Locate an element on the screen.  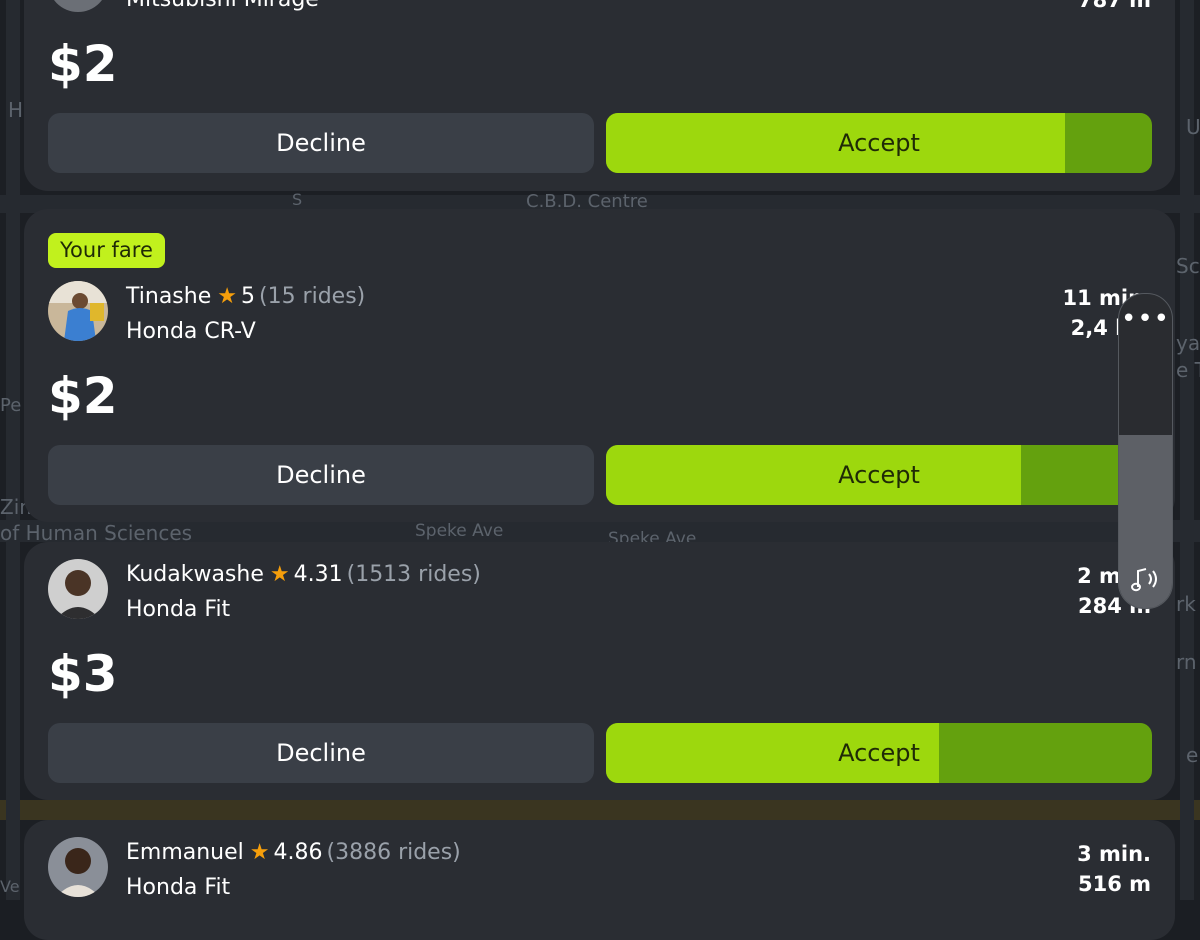
map-label: rk is located at coordinates (1186, 604).